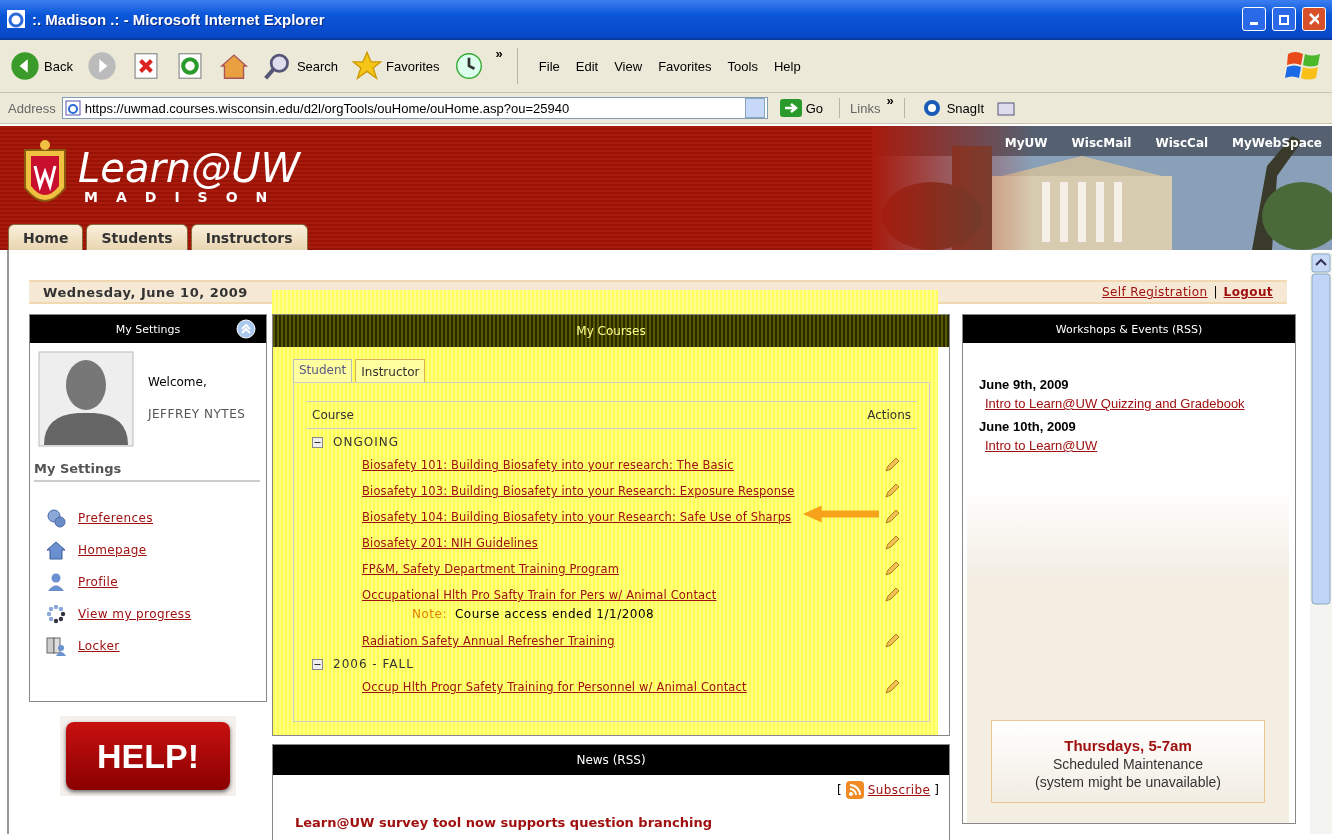 This screenshot has height=840, width=1332. What do you see at coordinates (56, 550) in the screenshot?
I see `house-icon` at bounding box center [56, 550].